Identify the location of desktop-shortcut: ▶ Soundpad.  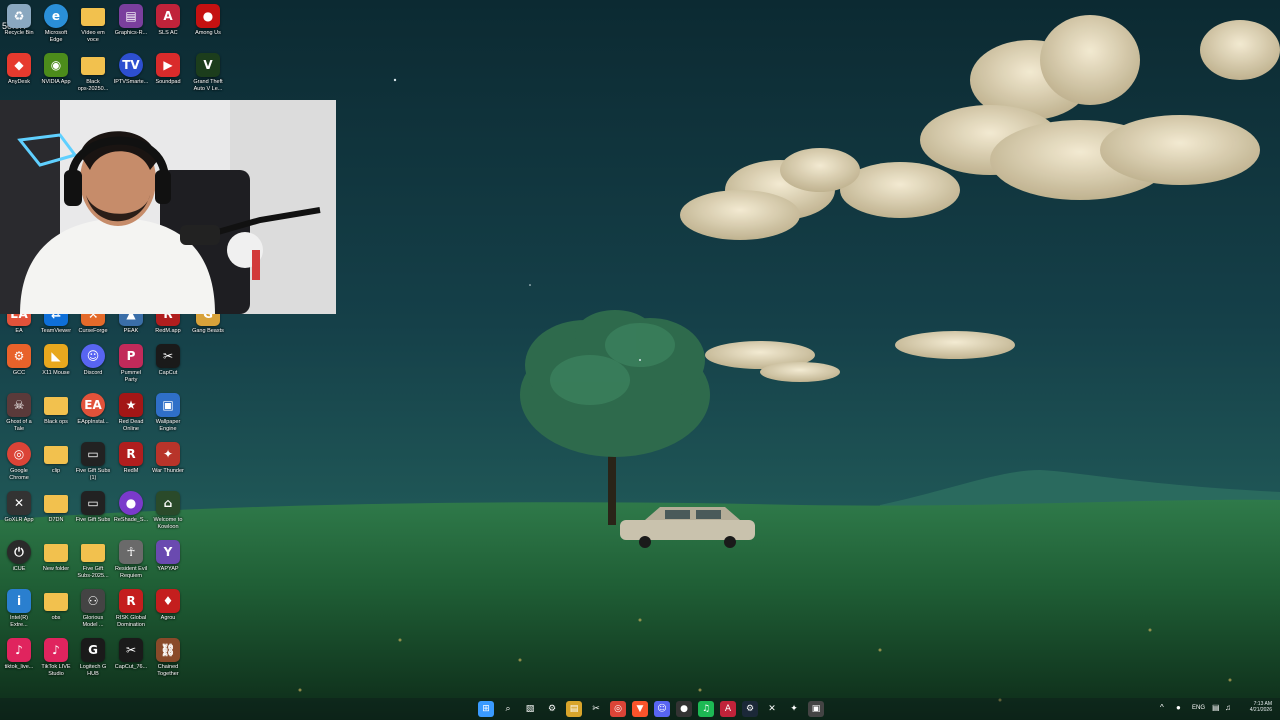
(168, 77).